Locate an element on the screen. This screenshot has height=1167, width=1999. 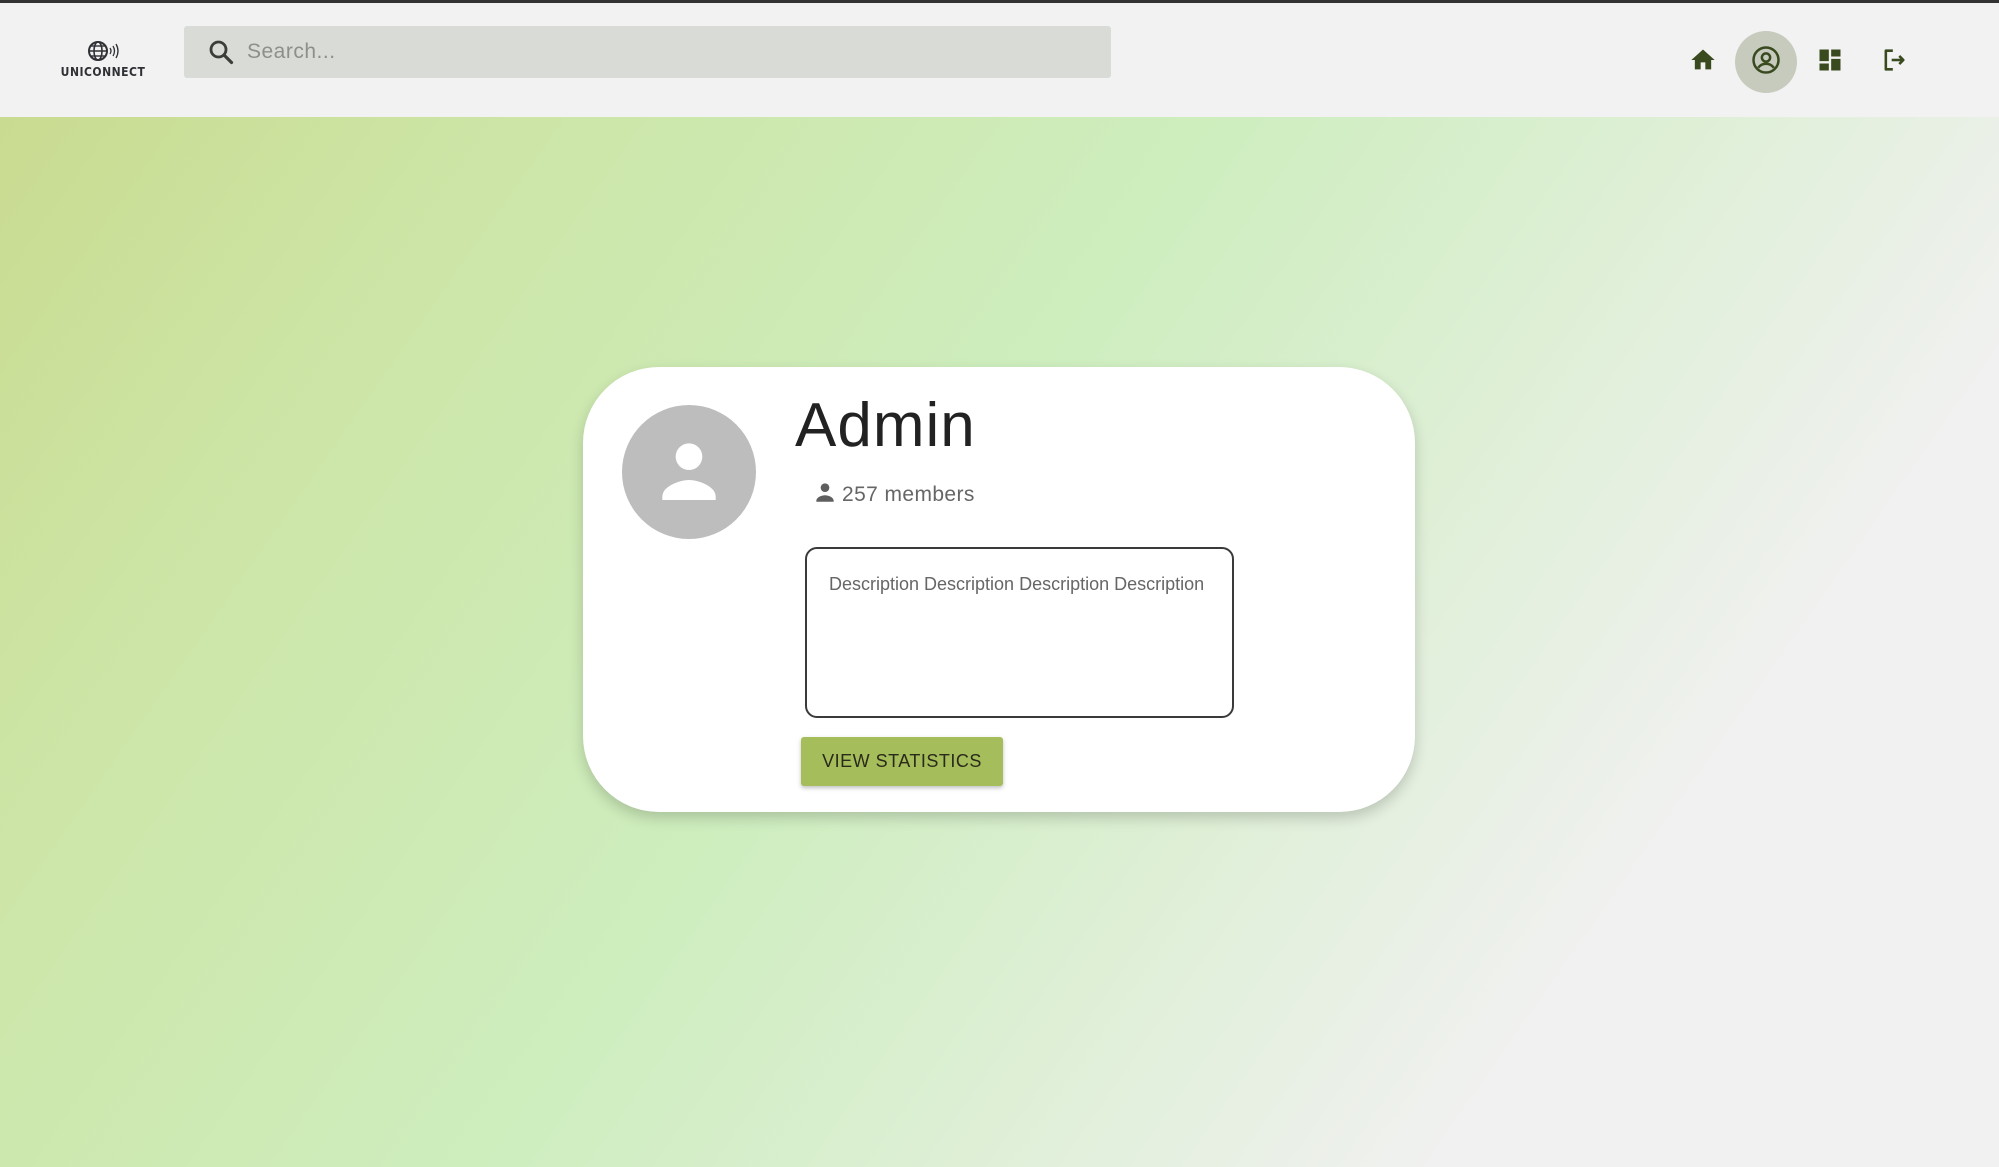
search-bar is located at coordinates (647, 52).